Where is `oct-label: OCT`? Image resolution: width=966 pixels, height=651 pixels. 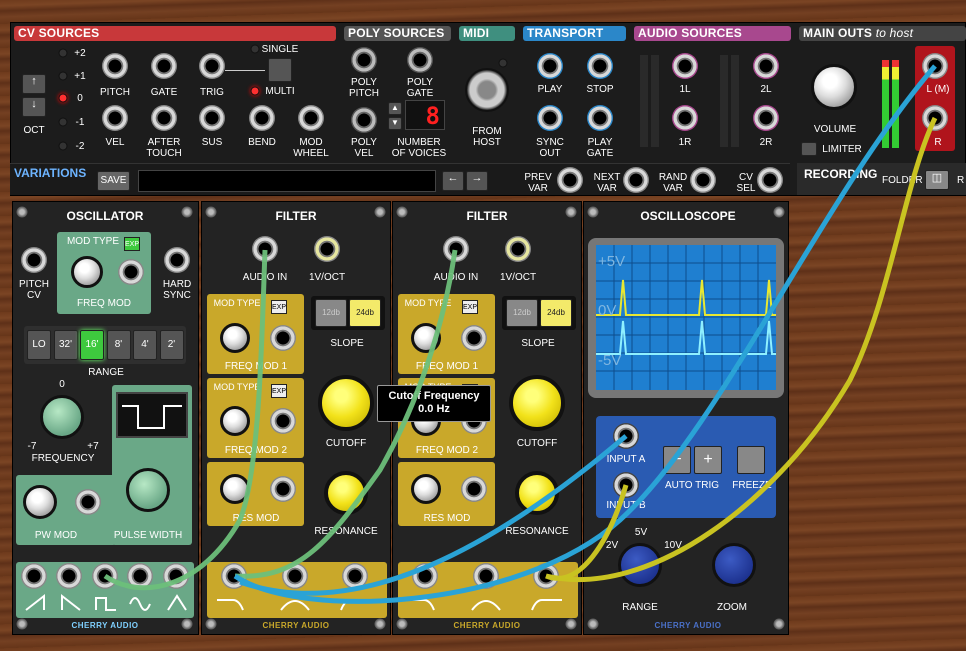 oct-label: OCT is located at coordinates (34, 130).